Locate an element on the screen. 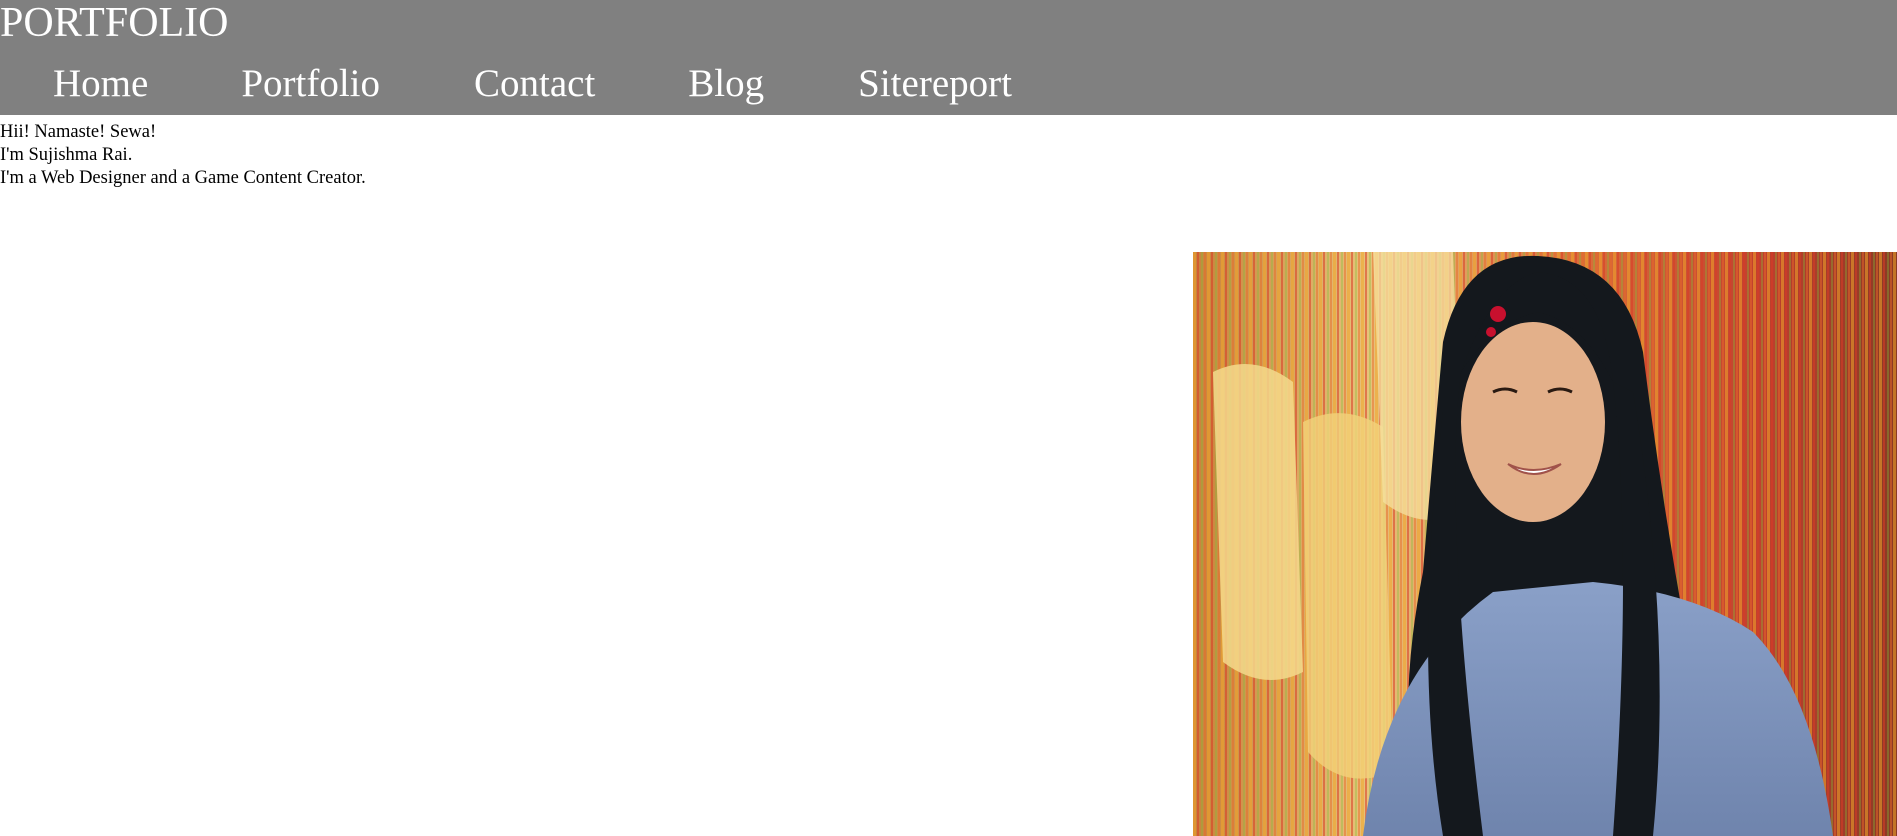 This screenshot has width=1897, height=836. nav-link-contact: Contact is located at coordinates (534, 84).